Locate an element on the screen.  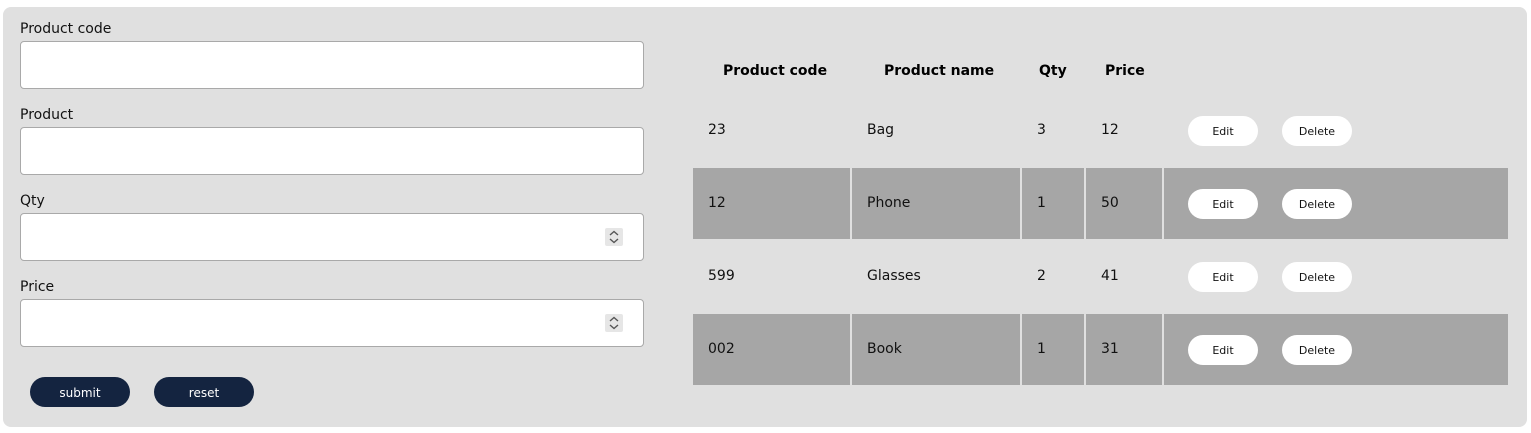
cell-price: 31 is located at coordinates (1124, 349).